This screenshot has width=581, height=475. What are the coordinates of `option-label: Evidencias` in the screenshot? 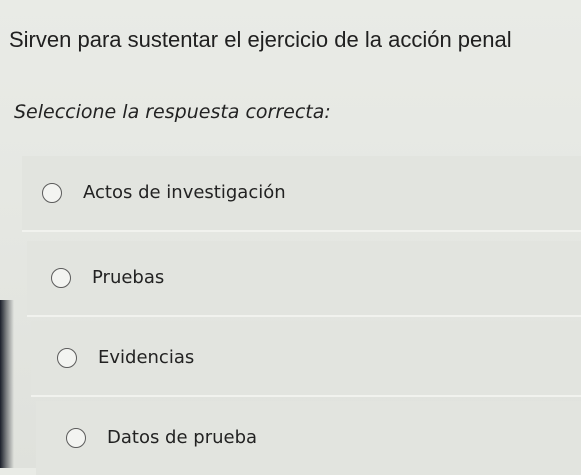 It's located at (146, 357).